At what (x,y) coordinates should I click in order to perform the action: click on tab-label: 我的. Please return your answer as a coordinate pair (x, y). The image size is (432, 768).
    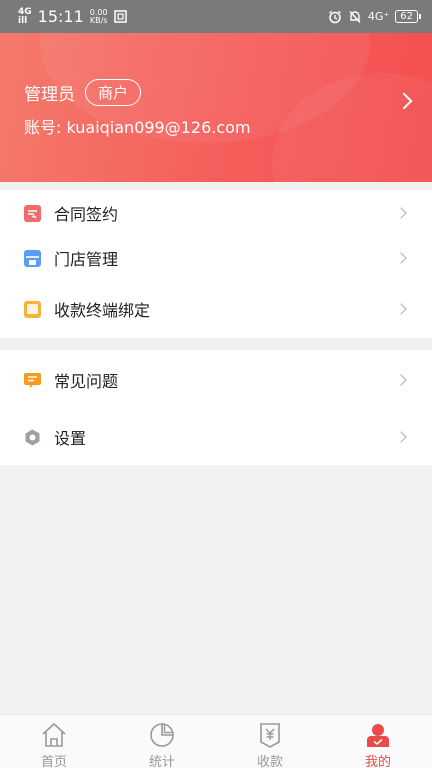
    Looking at the image, I should click on (377, 761).